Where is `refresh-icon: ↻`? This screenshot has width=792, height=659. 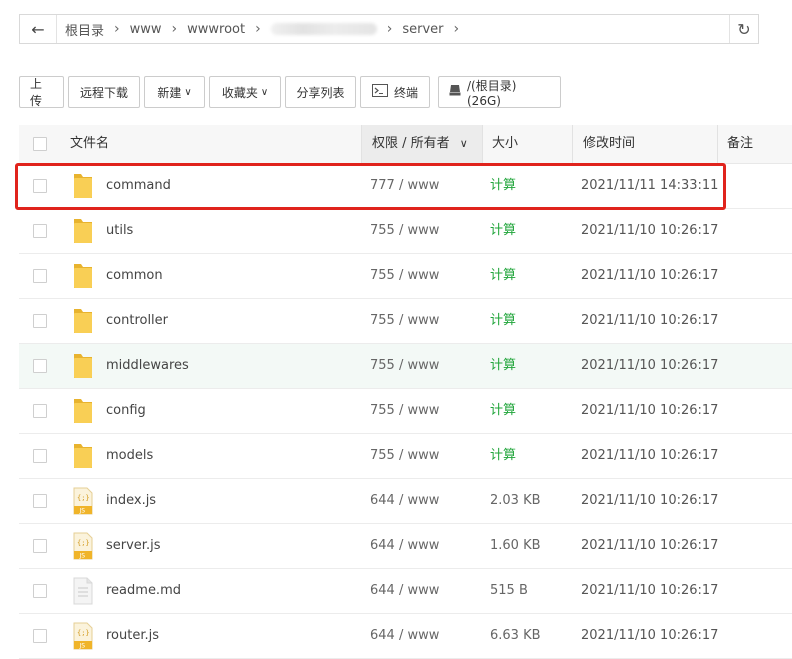 refresh-icon: ↻ is located at coordinates (744, 29).